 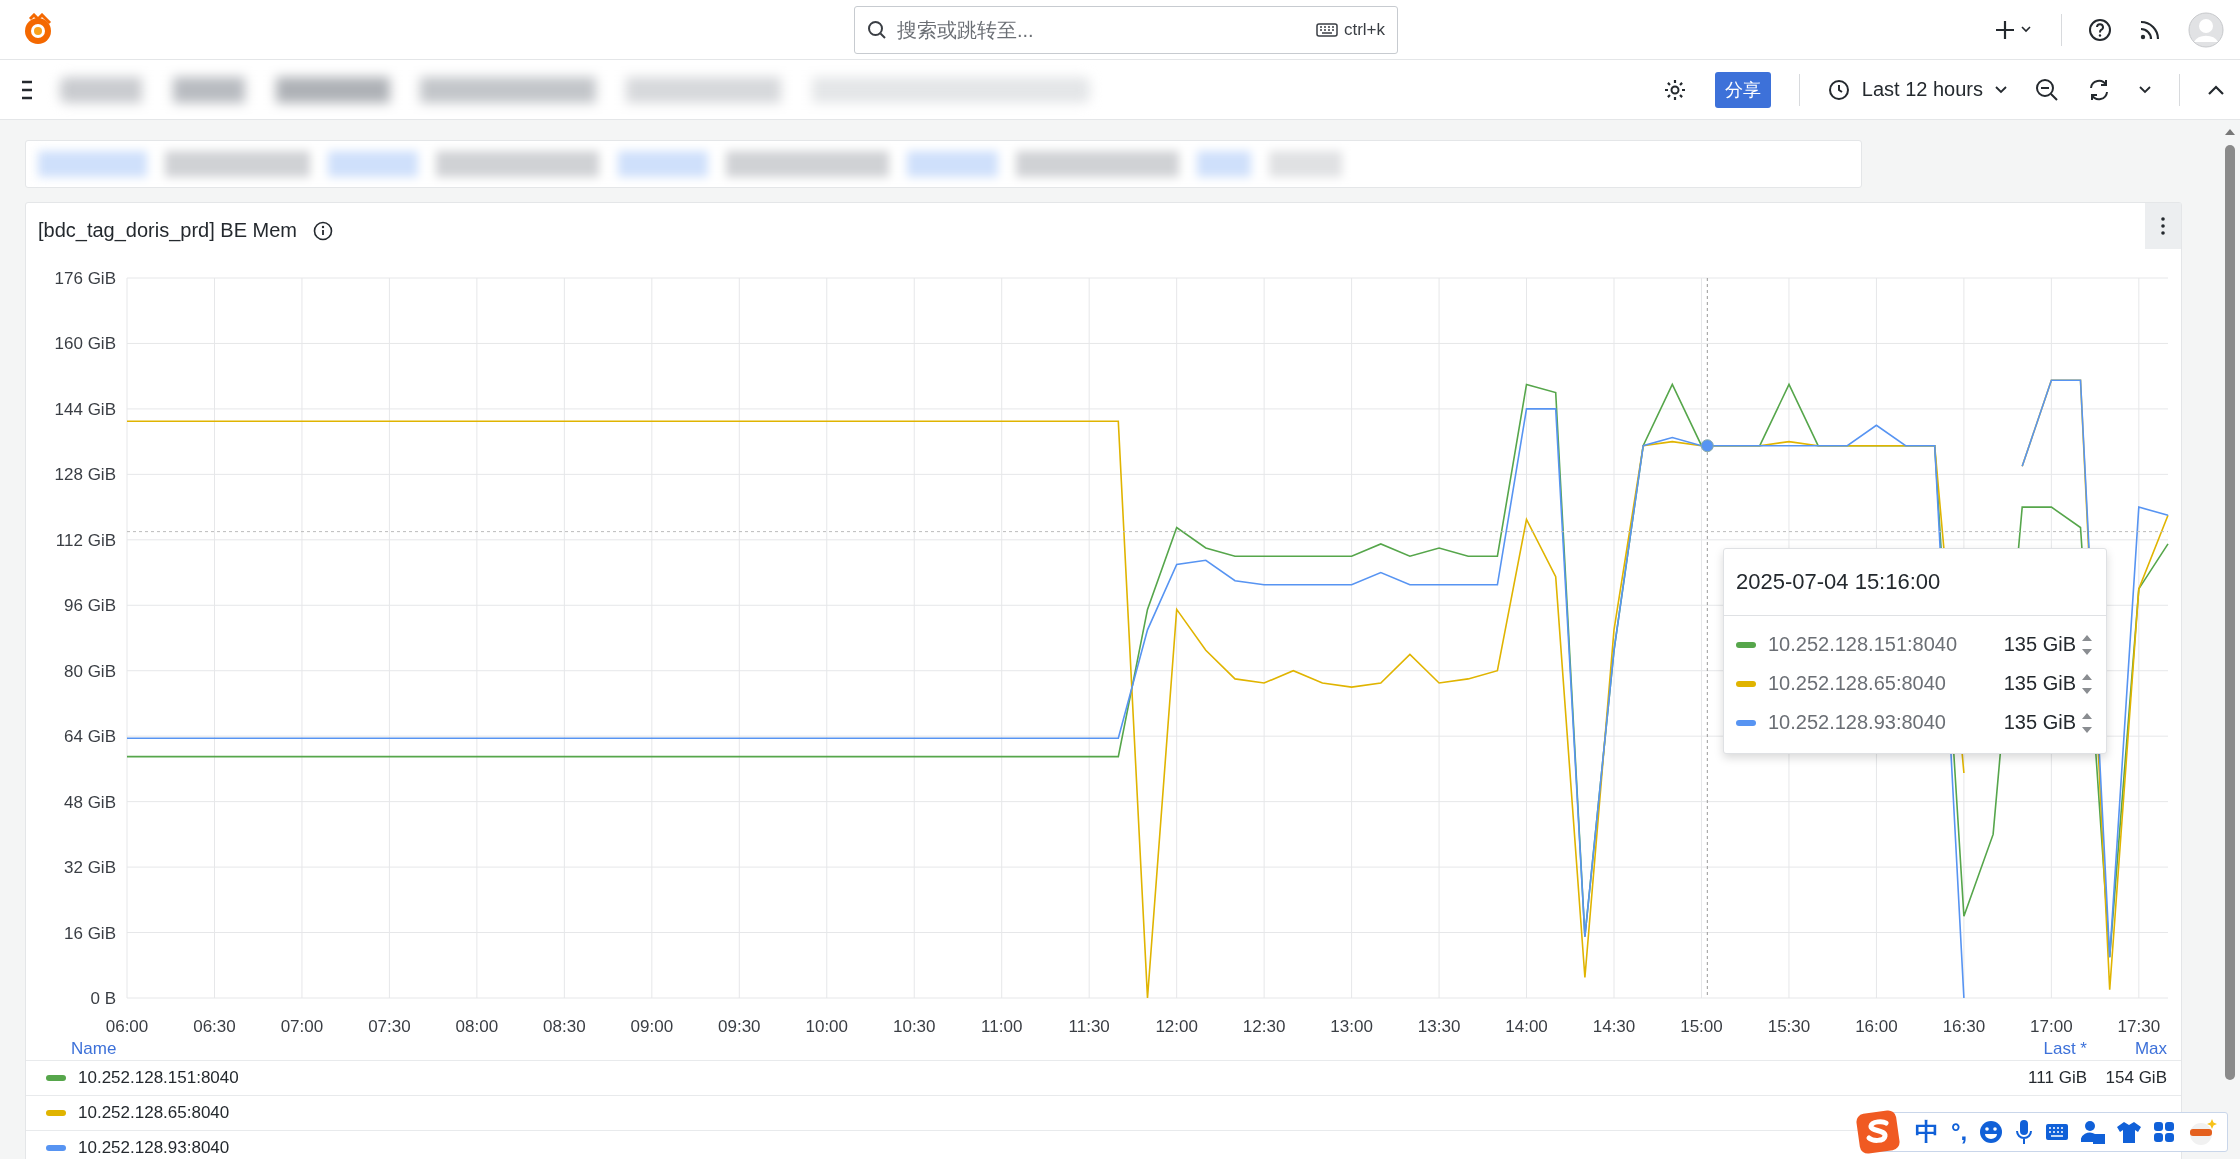 I want to click on legend-value: 111 GiB, so click(x=2057, y=1078).